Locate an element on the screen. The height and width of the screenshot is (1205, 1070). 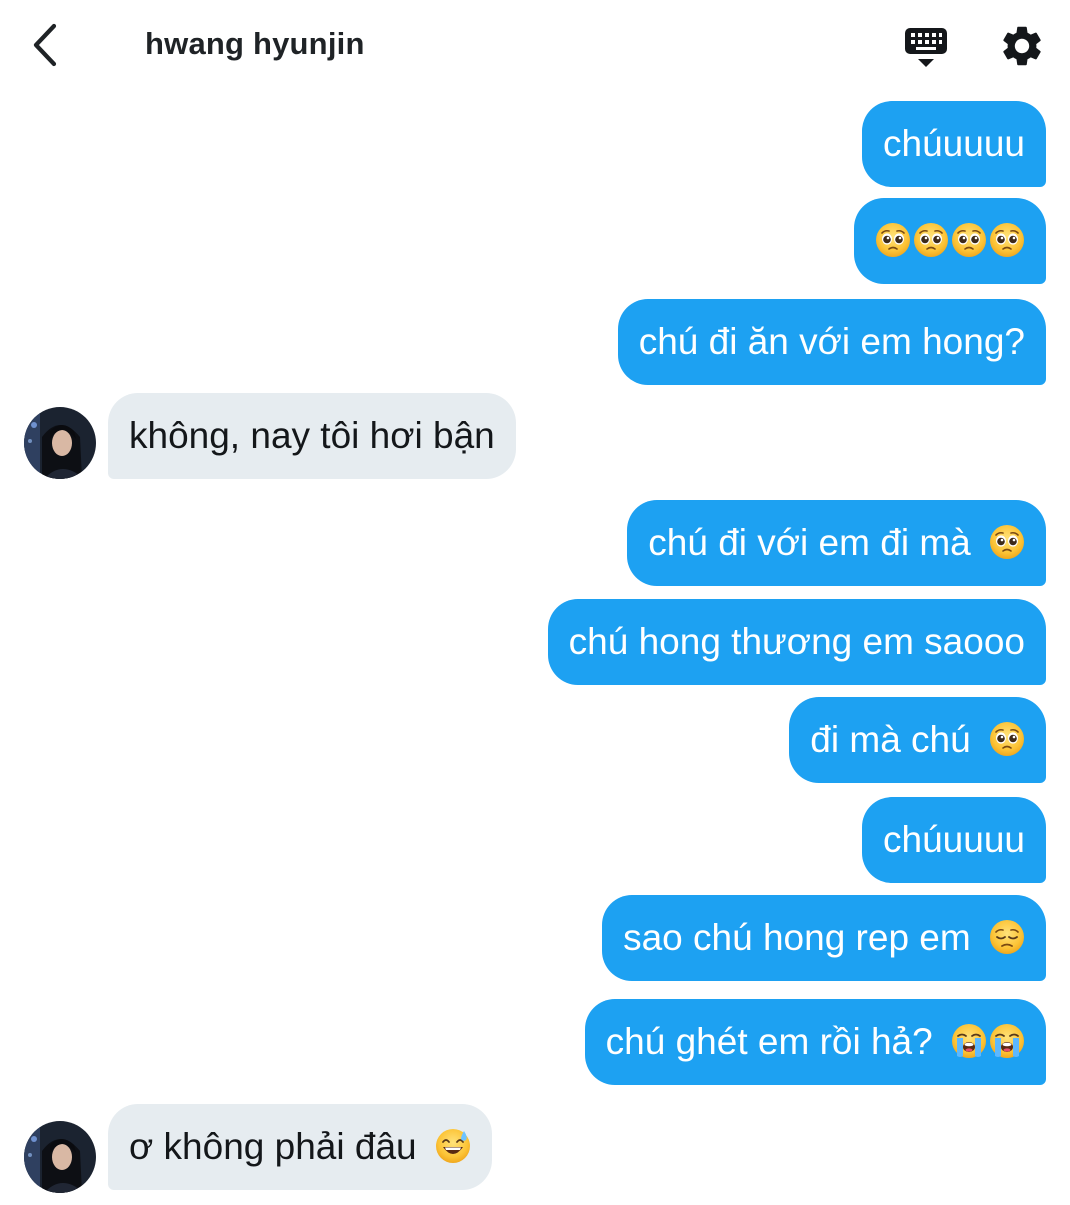
message-text: sao chú hong rep em is located at coordinates (797, 937).